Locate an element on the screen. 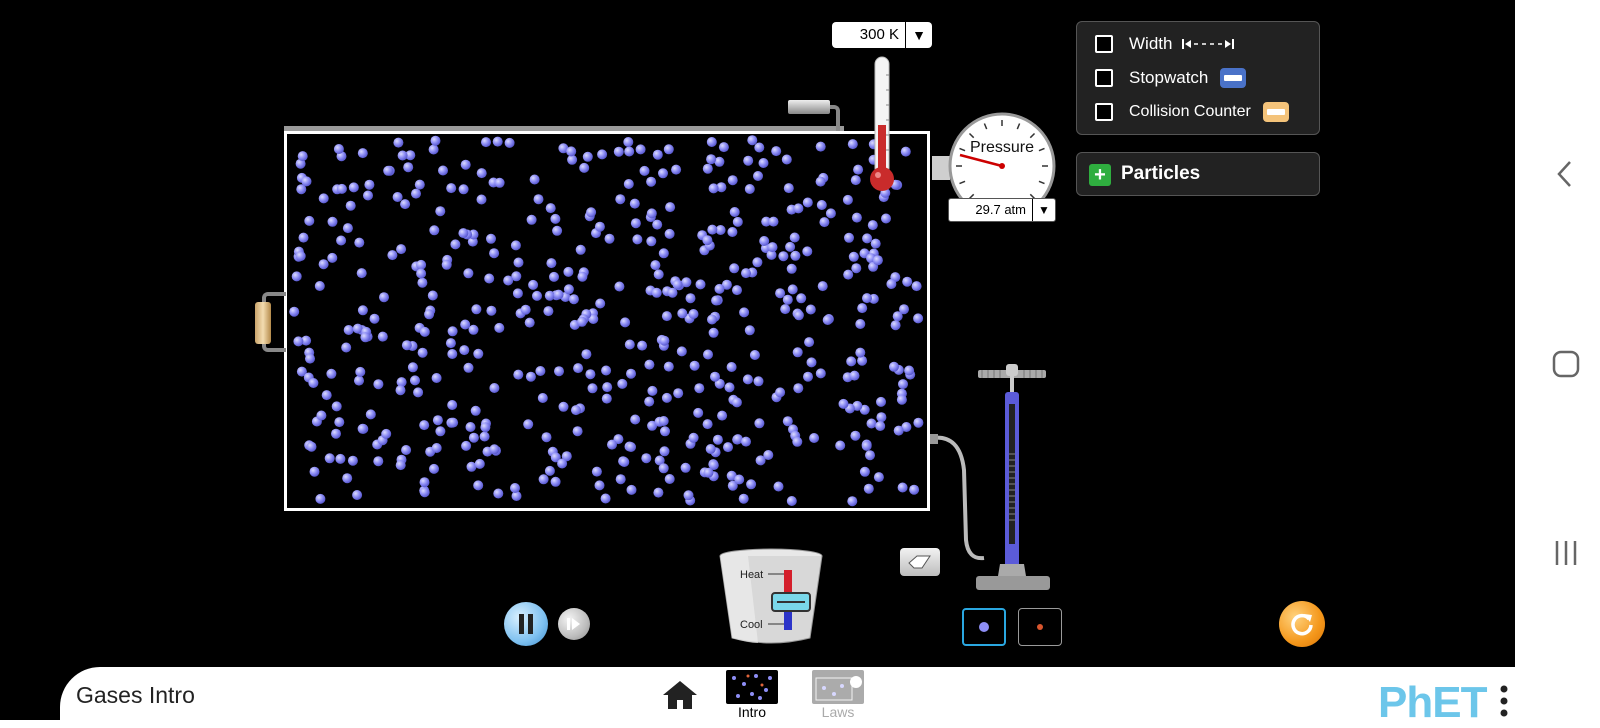 Image resolution: width=1600 pixels, height=728 pixels. stopwatch-checkbox is located at coordinates (1104, 78).